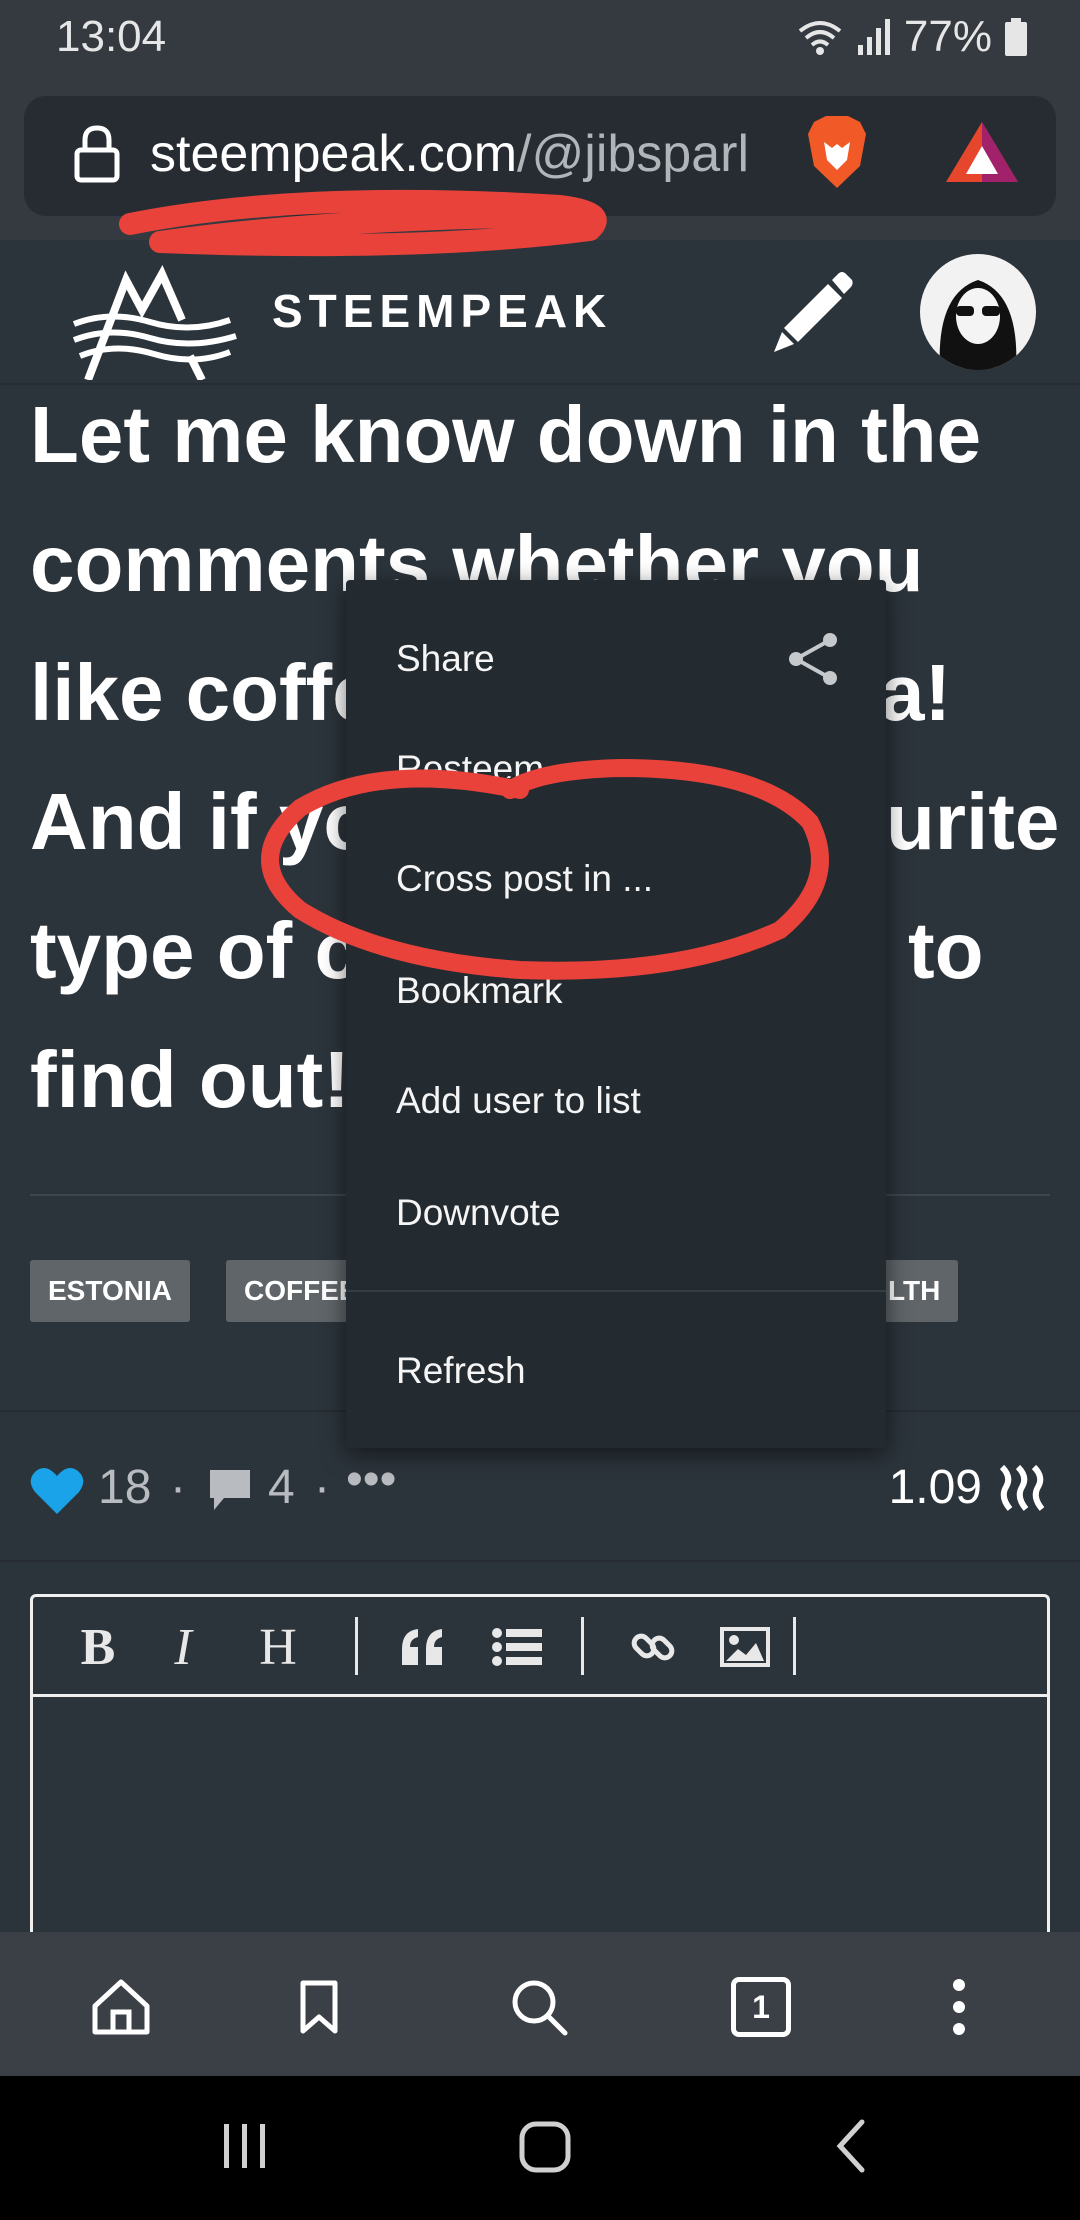  What do you see at coordinates (230, 1490) in the screenshot?
I see `comment-icon` at bounding box center [230, 1490].